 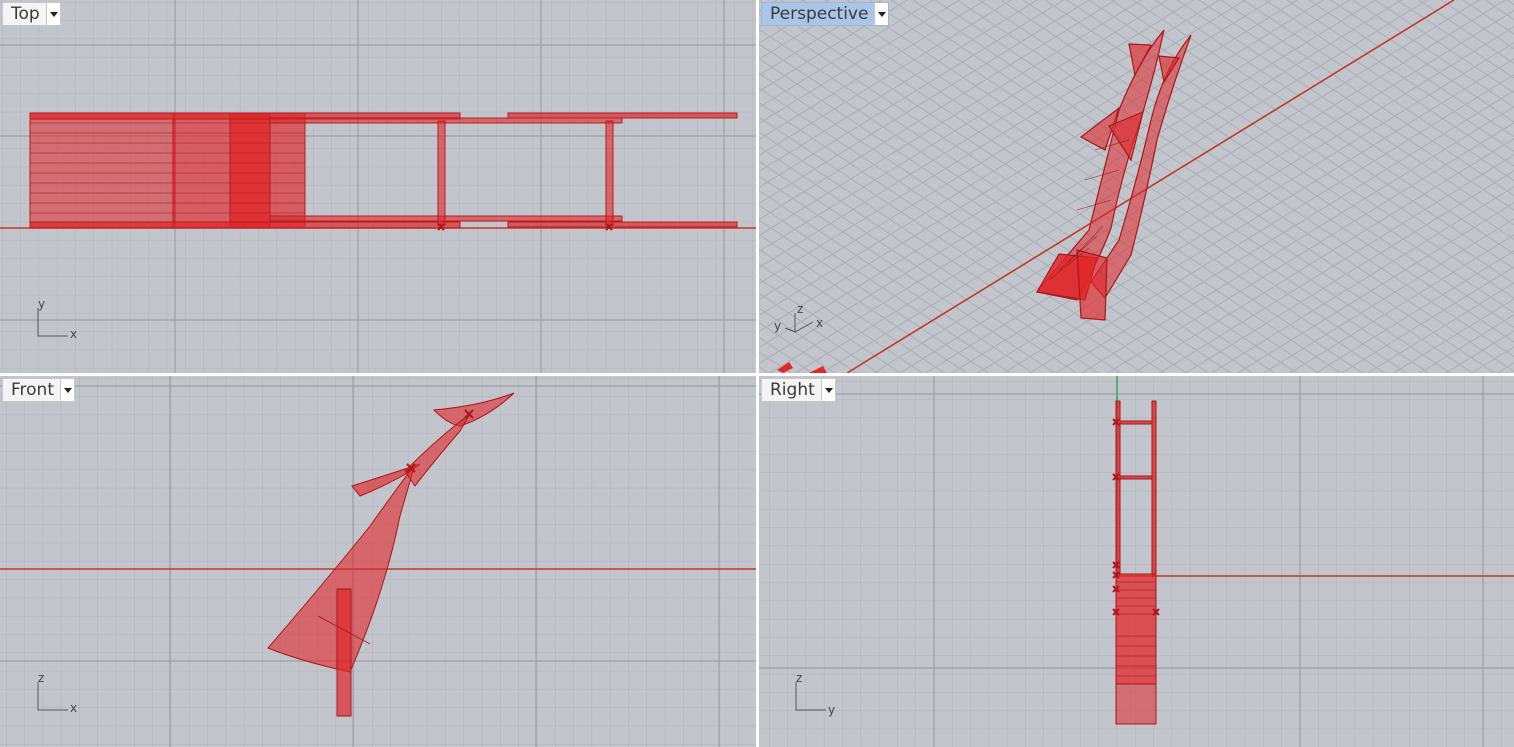 I want to click on viewport-title: Perspective, so click(x=818, y=14).